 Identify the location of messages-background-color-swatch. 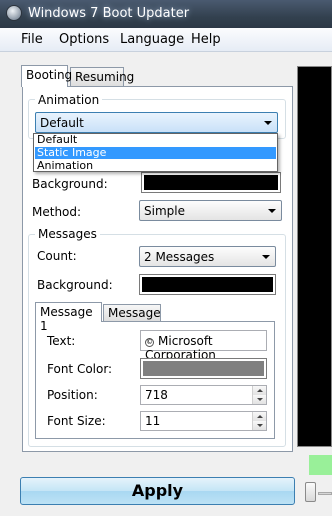
(207, 284).